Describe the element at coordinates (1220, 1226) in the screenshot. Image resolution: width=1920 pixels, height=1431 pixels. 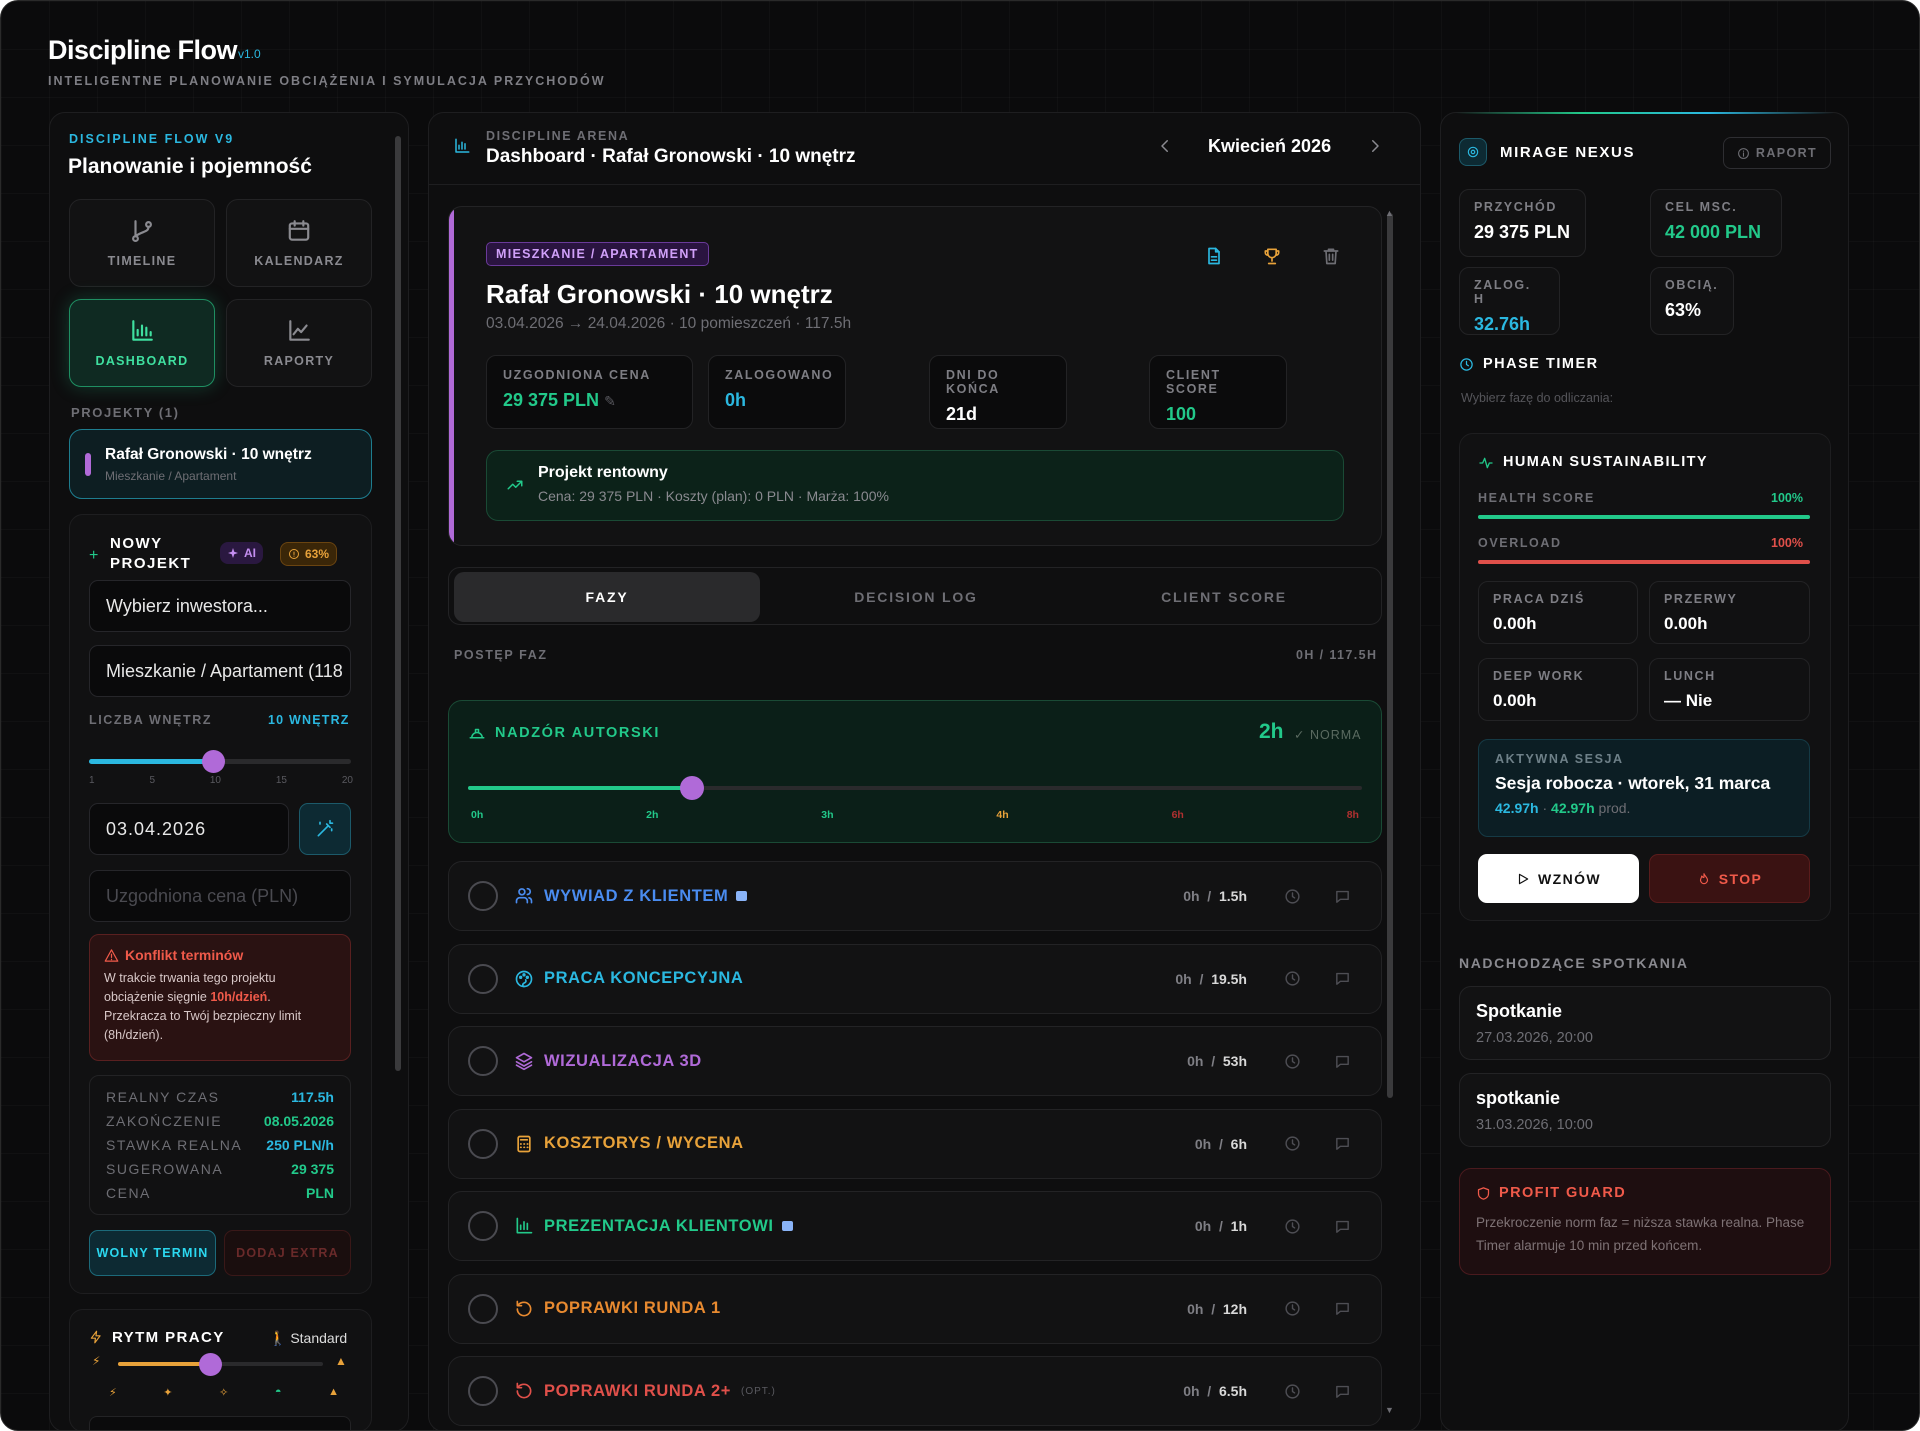
I see `phase-hours: 0h / 1h` at that location.